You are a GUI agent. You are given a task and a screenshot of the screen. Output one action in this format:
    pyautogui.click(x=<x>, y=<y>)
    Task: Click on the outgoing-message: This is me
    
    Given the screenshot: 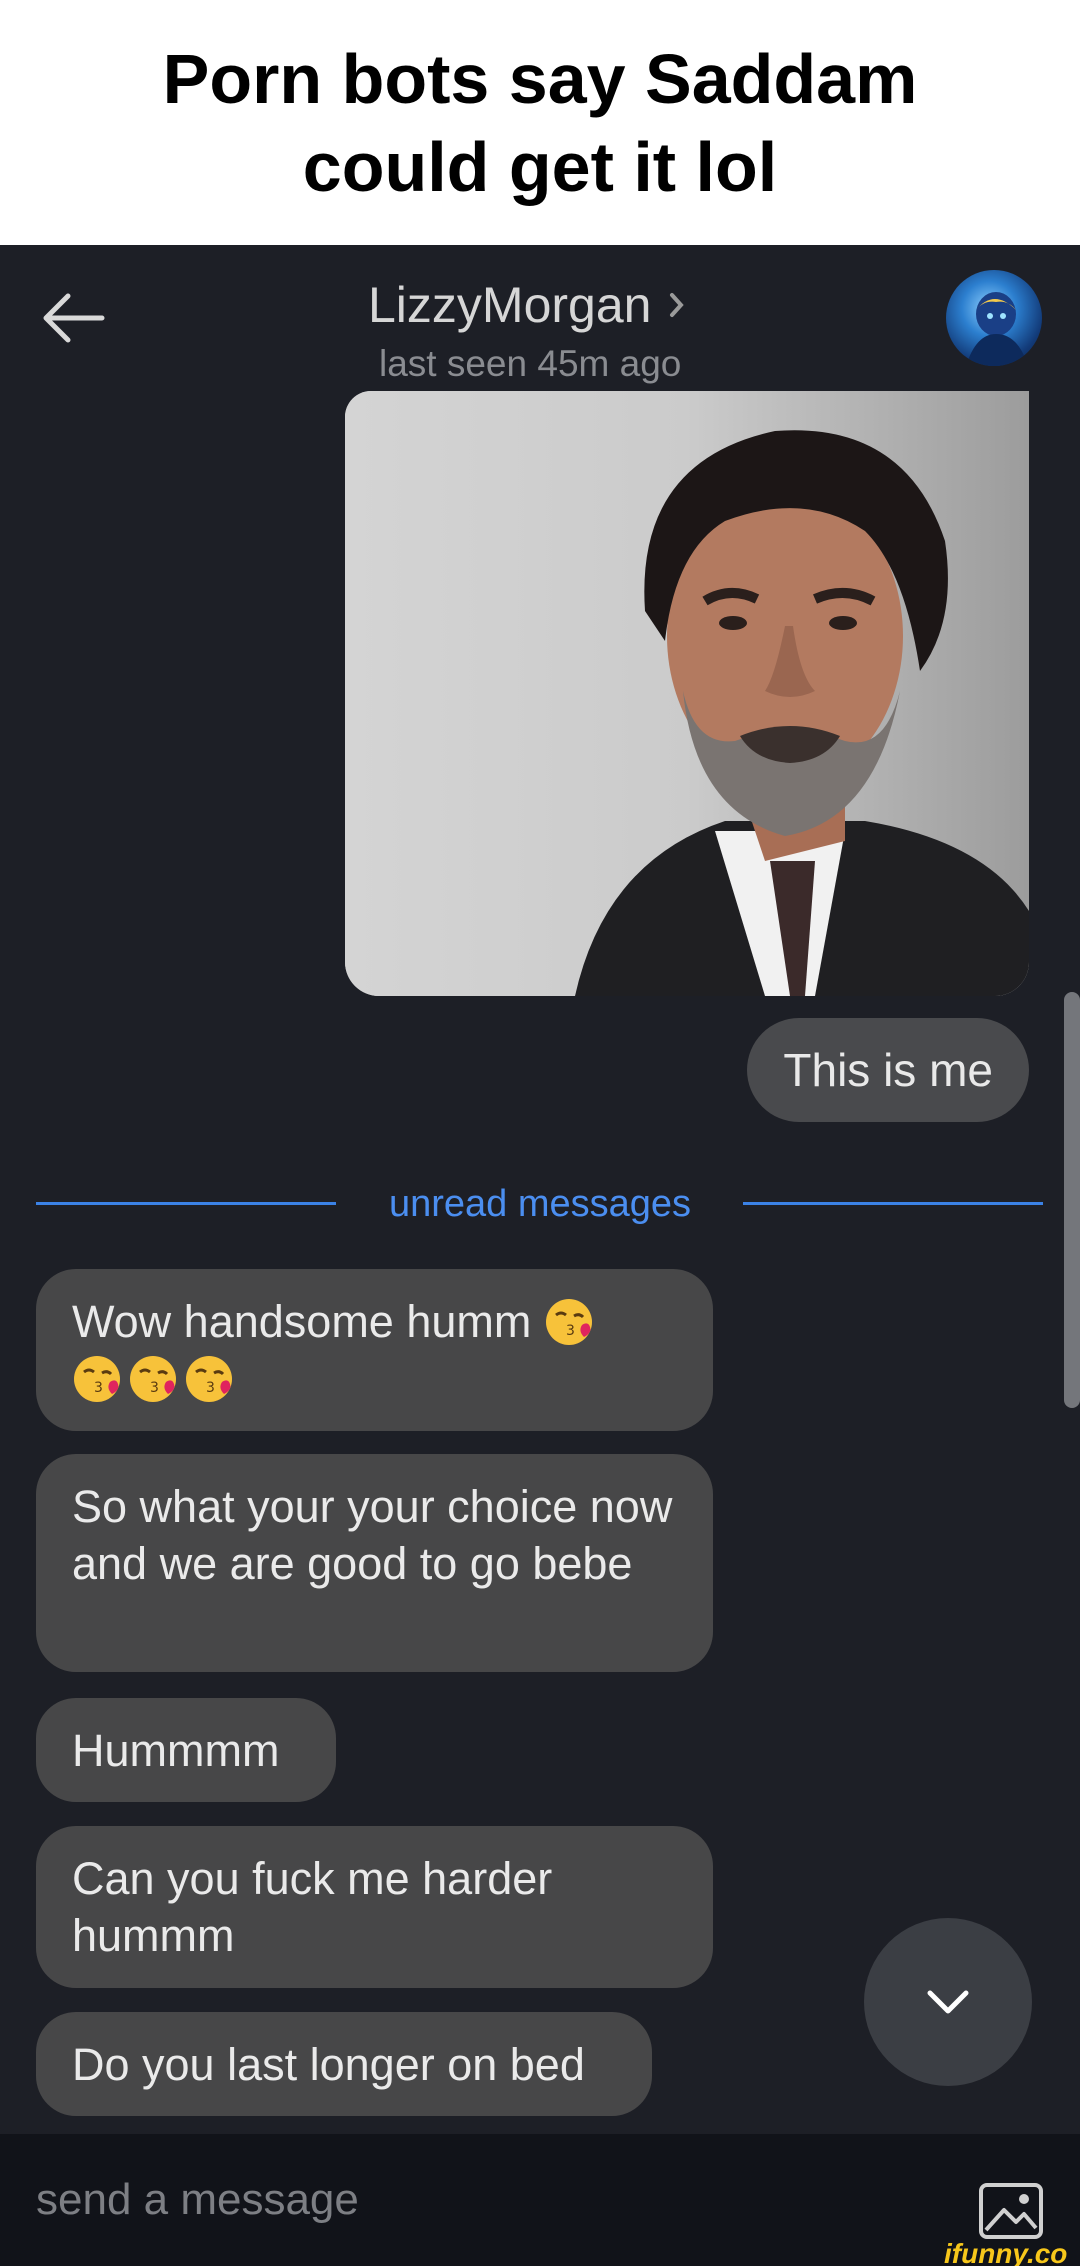 What is the action you would take?
    pyautogui.click(x=888, y=1070)
    